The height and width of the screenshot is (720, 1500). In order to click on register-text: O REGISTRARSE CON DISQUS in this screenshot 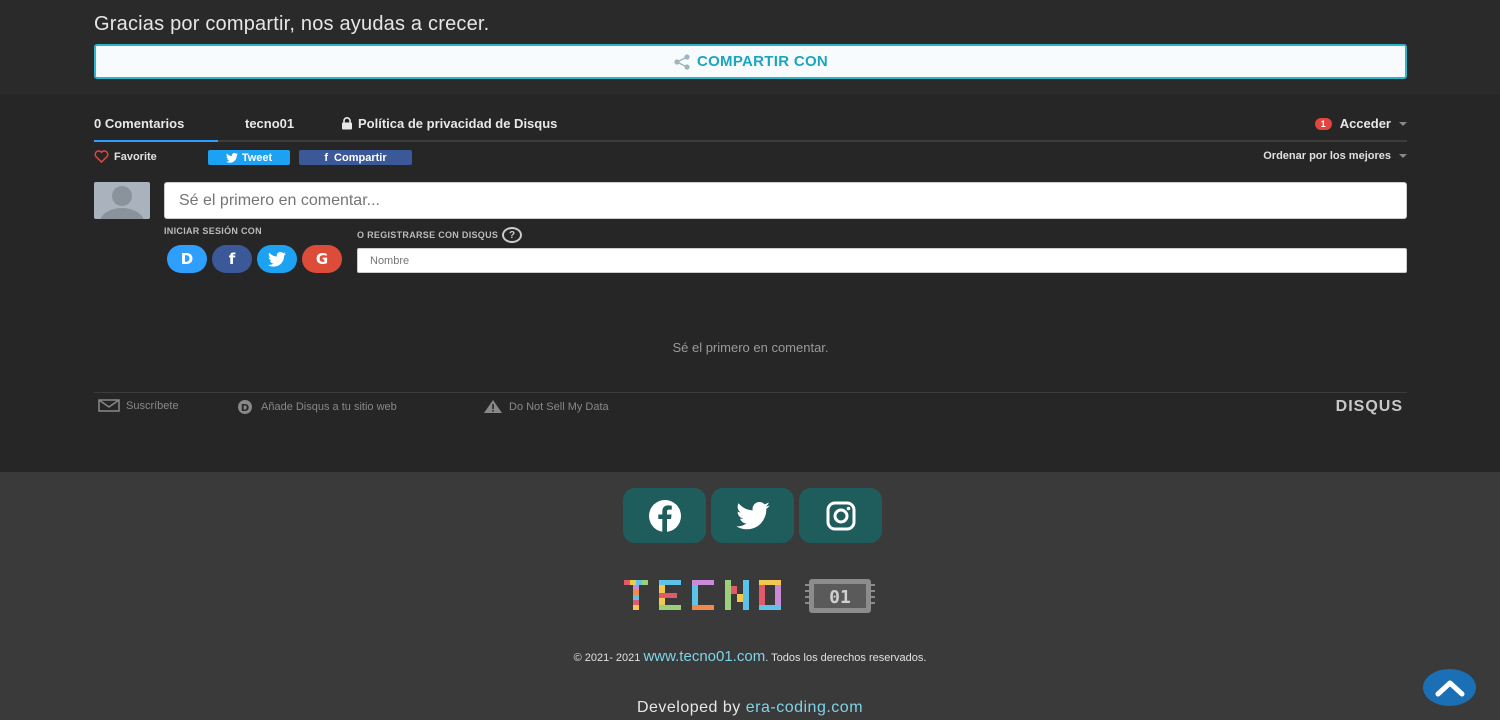, I will do `click(428, 235)`.